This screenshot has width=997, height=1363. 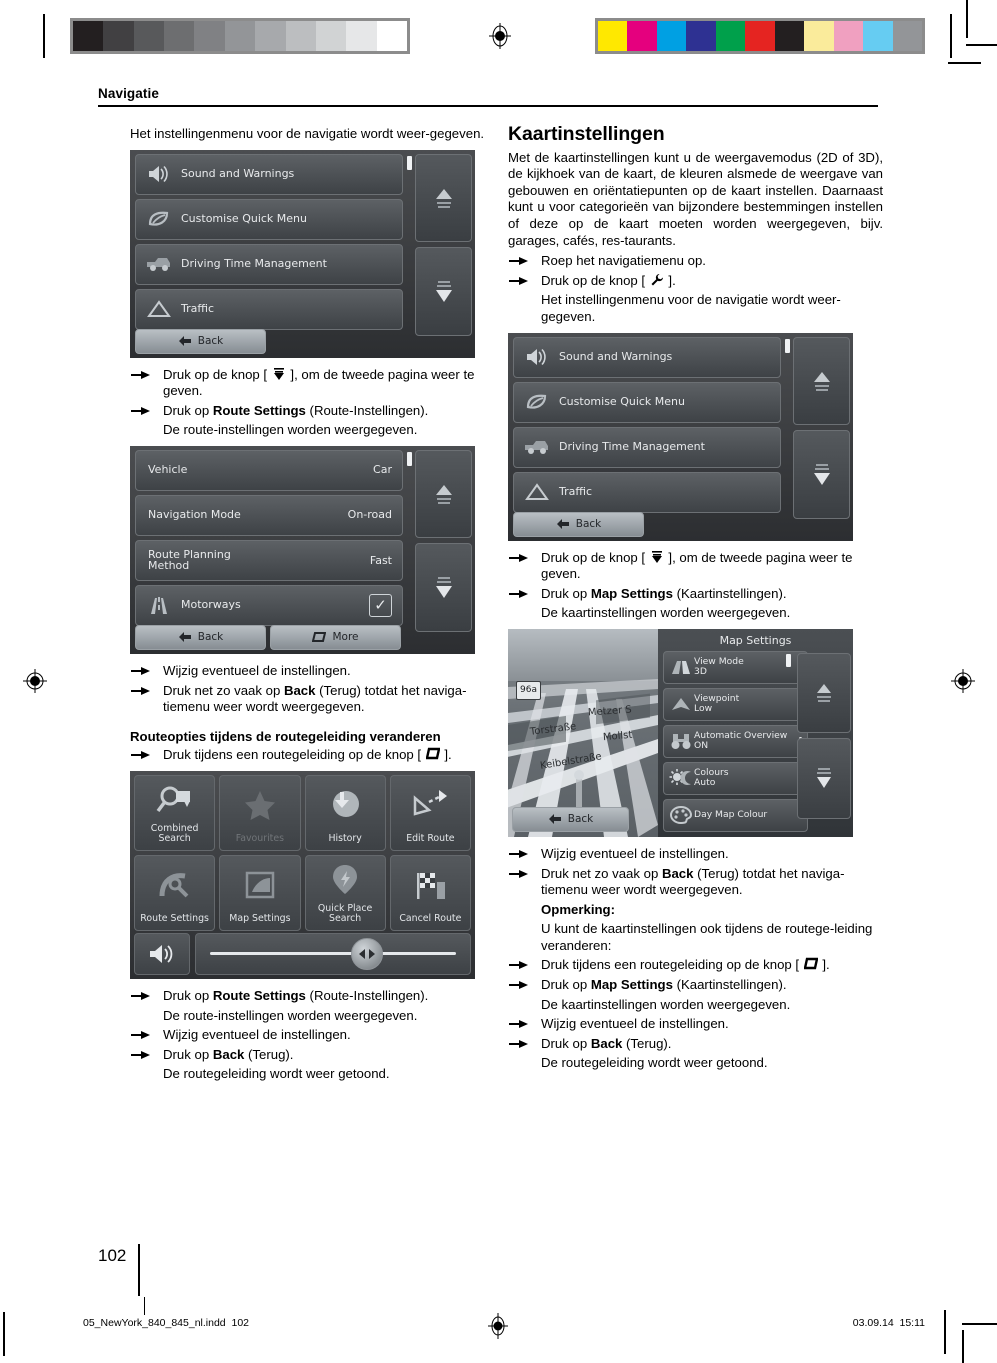 I want to click on header-rule, so click(x=488, y=106).